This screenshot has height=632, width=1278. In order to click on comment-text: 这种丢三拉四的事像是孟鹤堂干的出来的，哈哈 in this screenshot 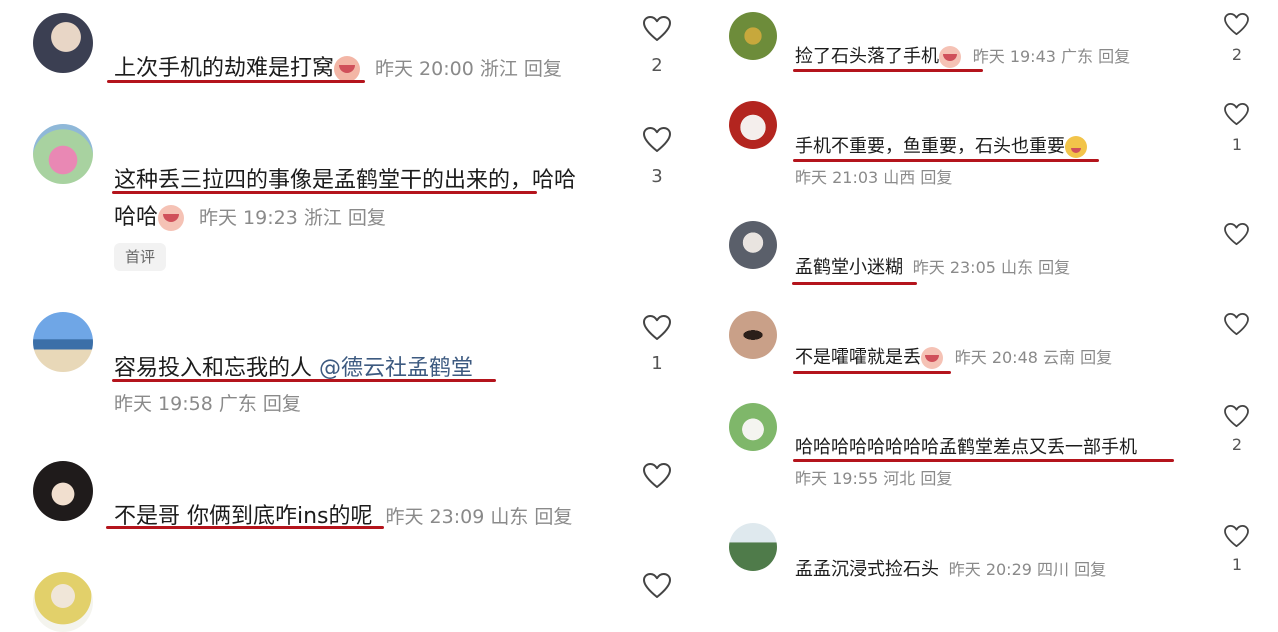, I will do `click(345, 180)`.